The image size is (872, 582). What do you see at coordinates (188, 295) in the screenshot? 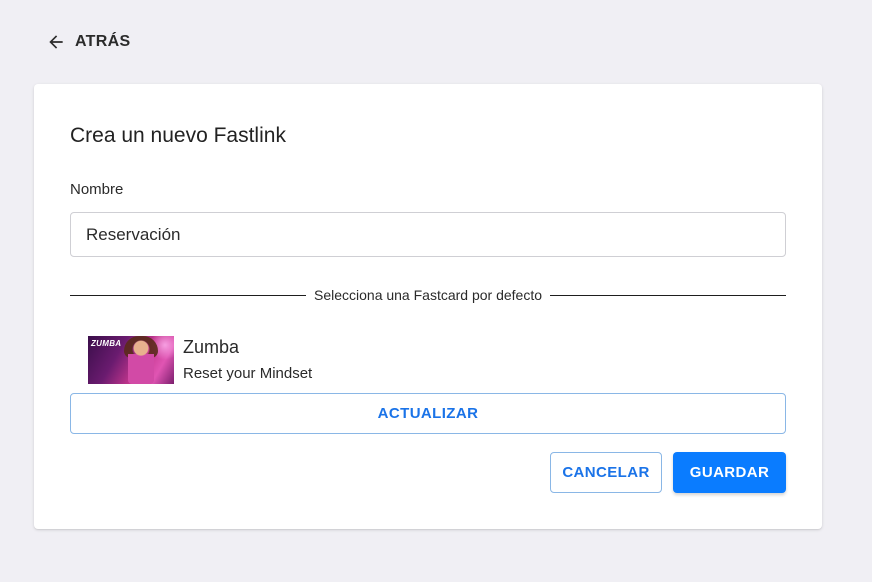
I see `divider-line-left` at bounding box center [188, 295].